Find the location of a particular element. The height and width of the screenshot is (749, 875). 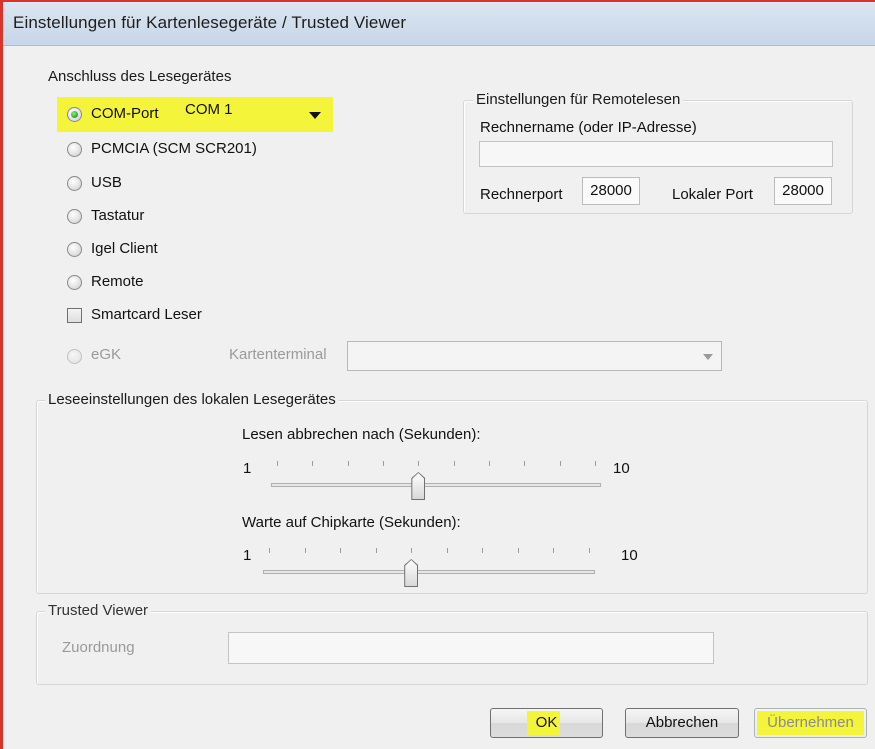

abort-slider-max: 10 is located at coordinates (621, 468).